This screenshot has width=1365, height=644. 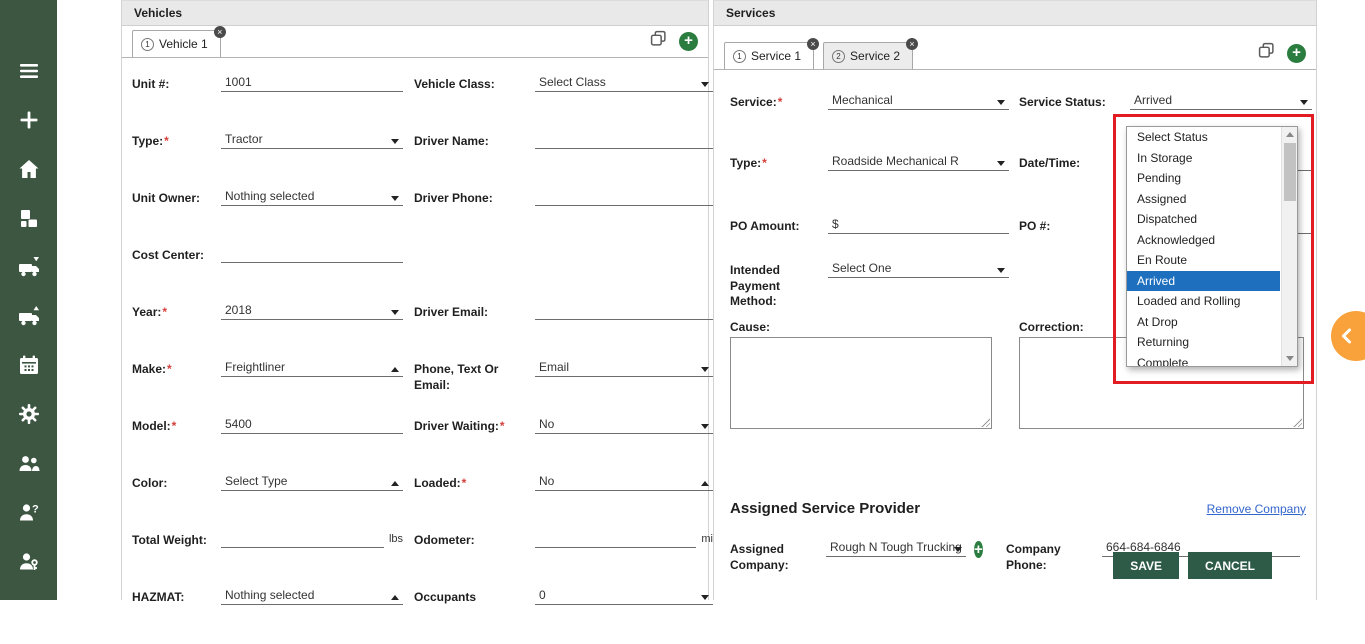 What do you see at coordinates (658, 41) in the screenshot?
I see `duplicate-vehicle-icon` at bounding box center [658, 41].